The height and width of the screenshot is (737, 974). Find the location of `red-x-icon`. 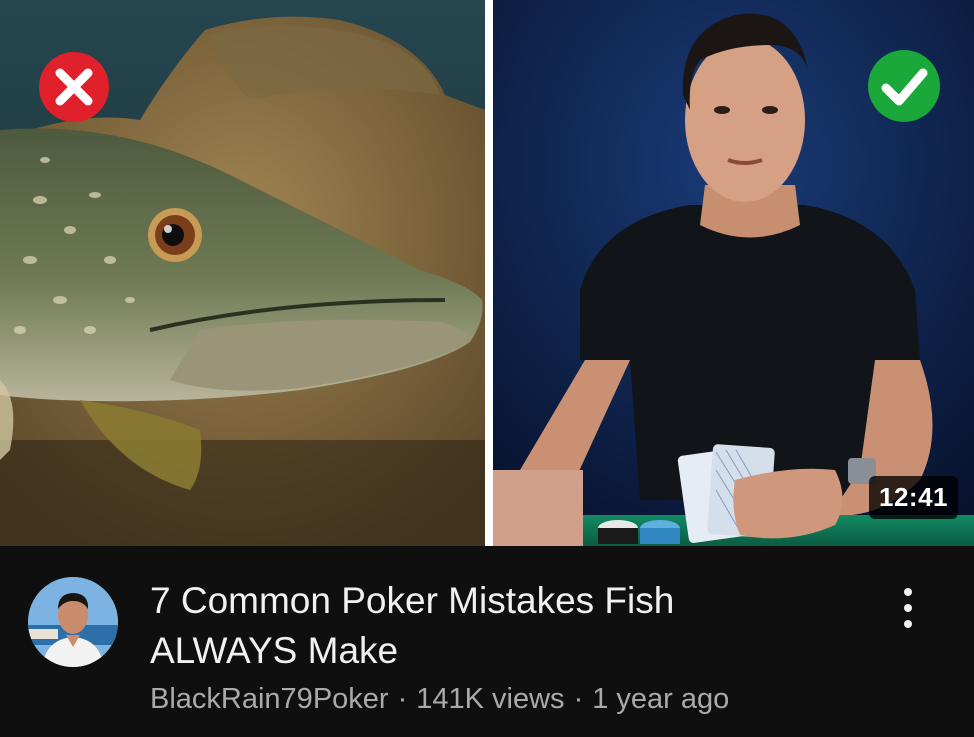

red-x-icon is located at coordinates (74, 87).